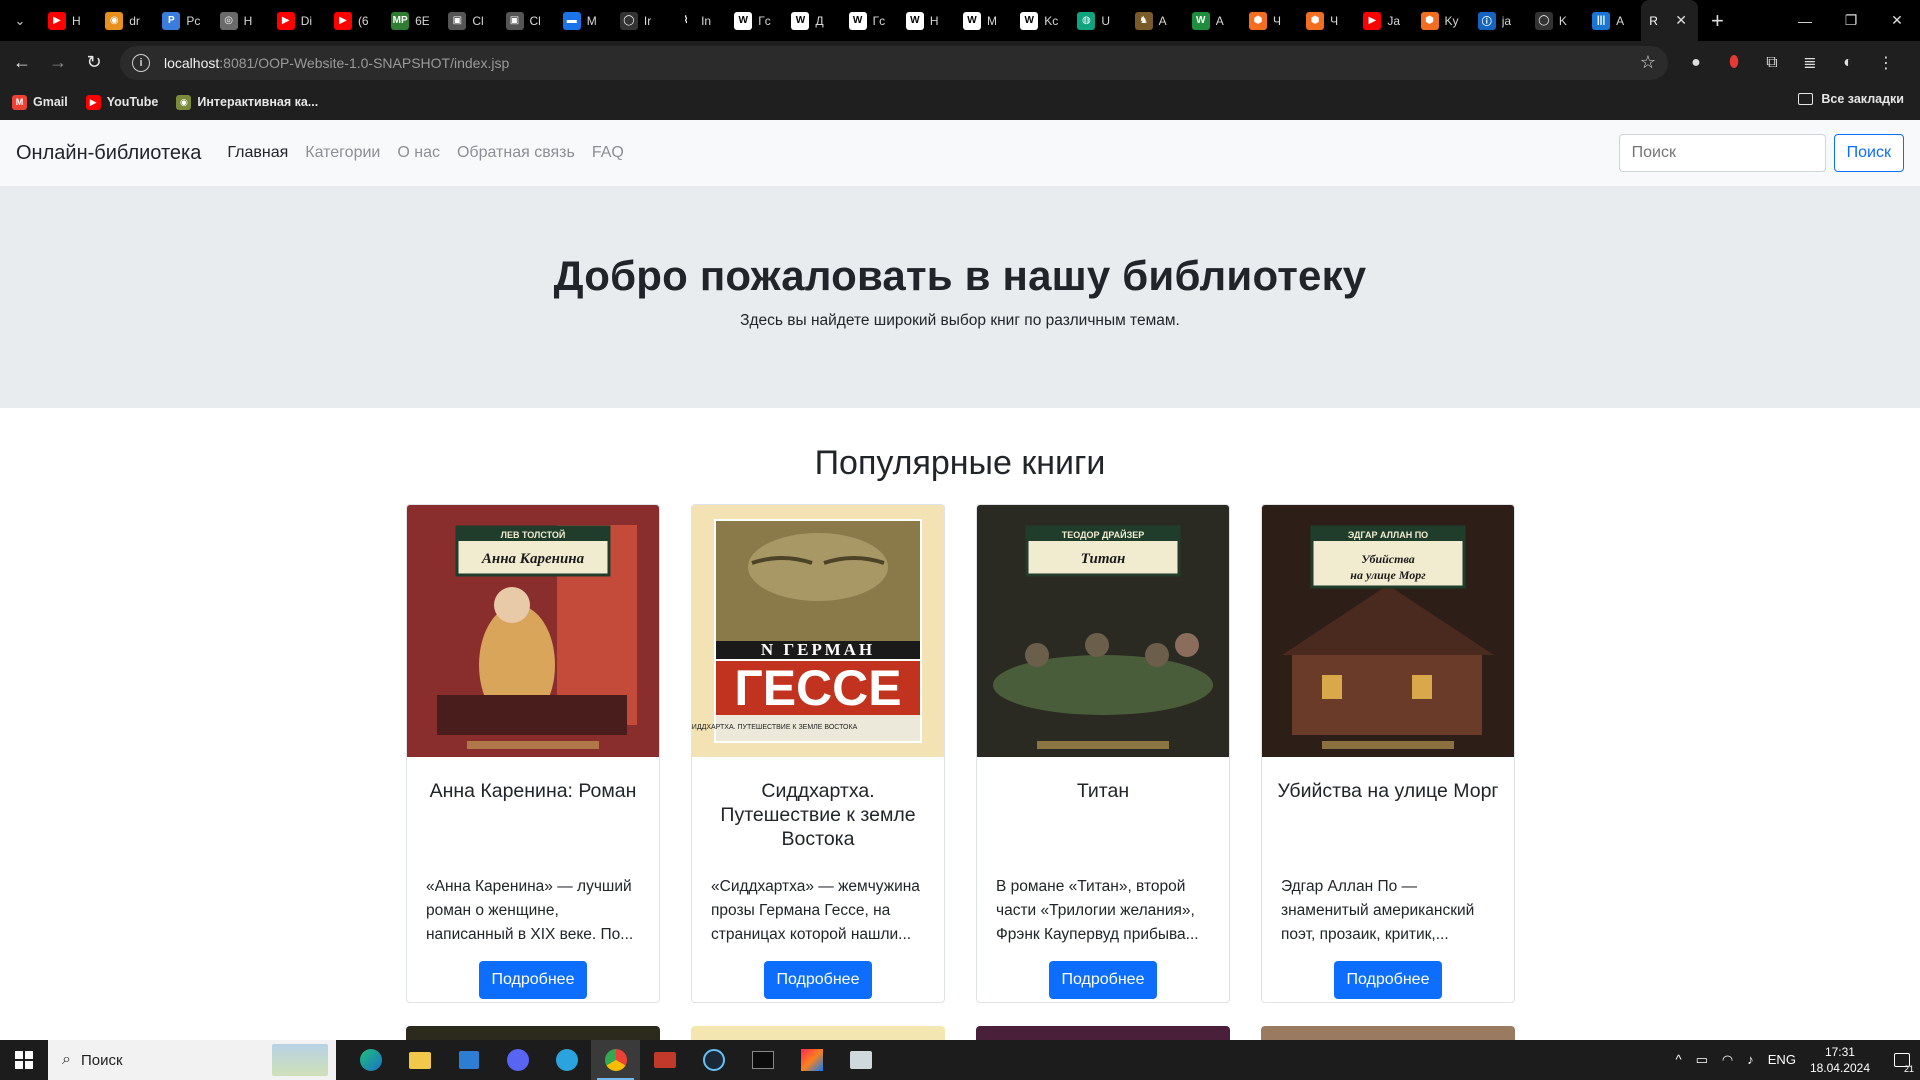 The width and height of the screenshot is (1920, 1080). I want to click on clock: 17:31 18.04.2024, so click(1840, 1060).